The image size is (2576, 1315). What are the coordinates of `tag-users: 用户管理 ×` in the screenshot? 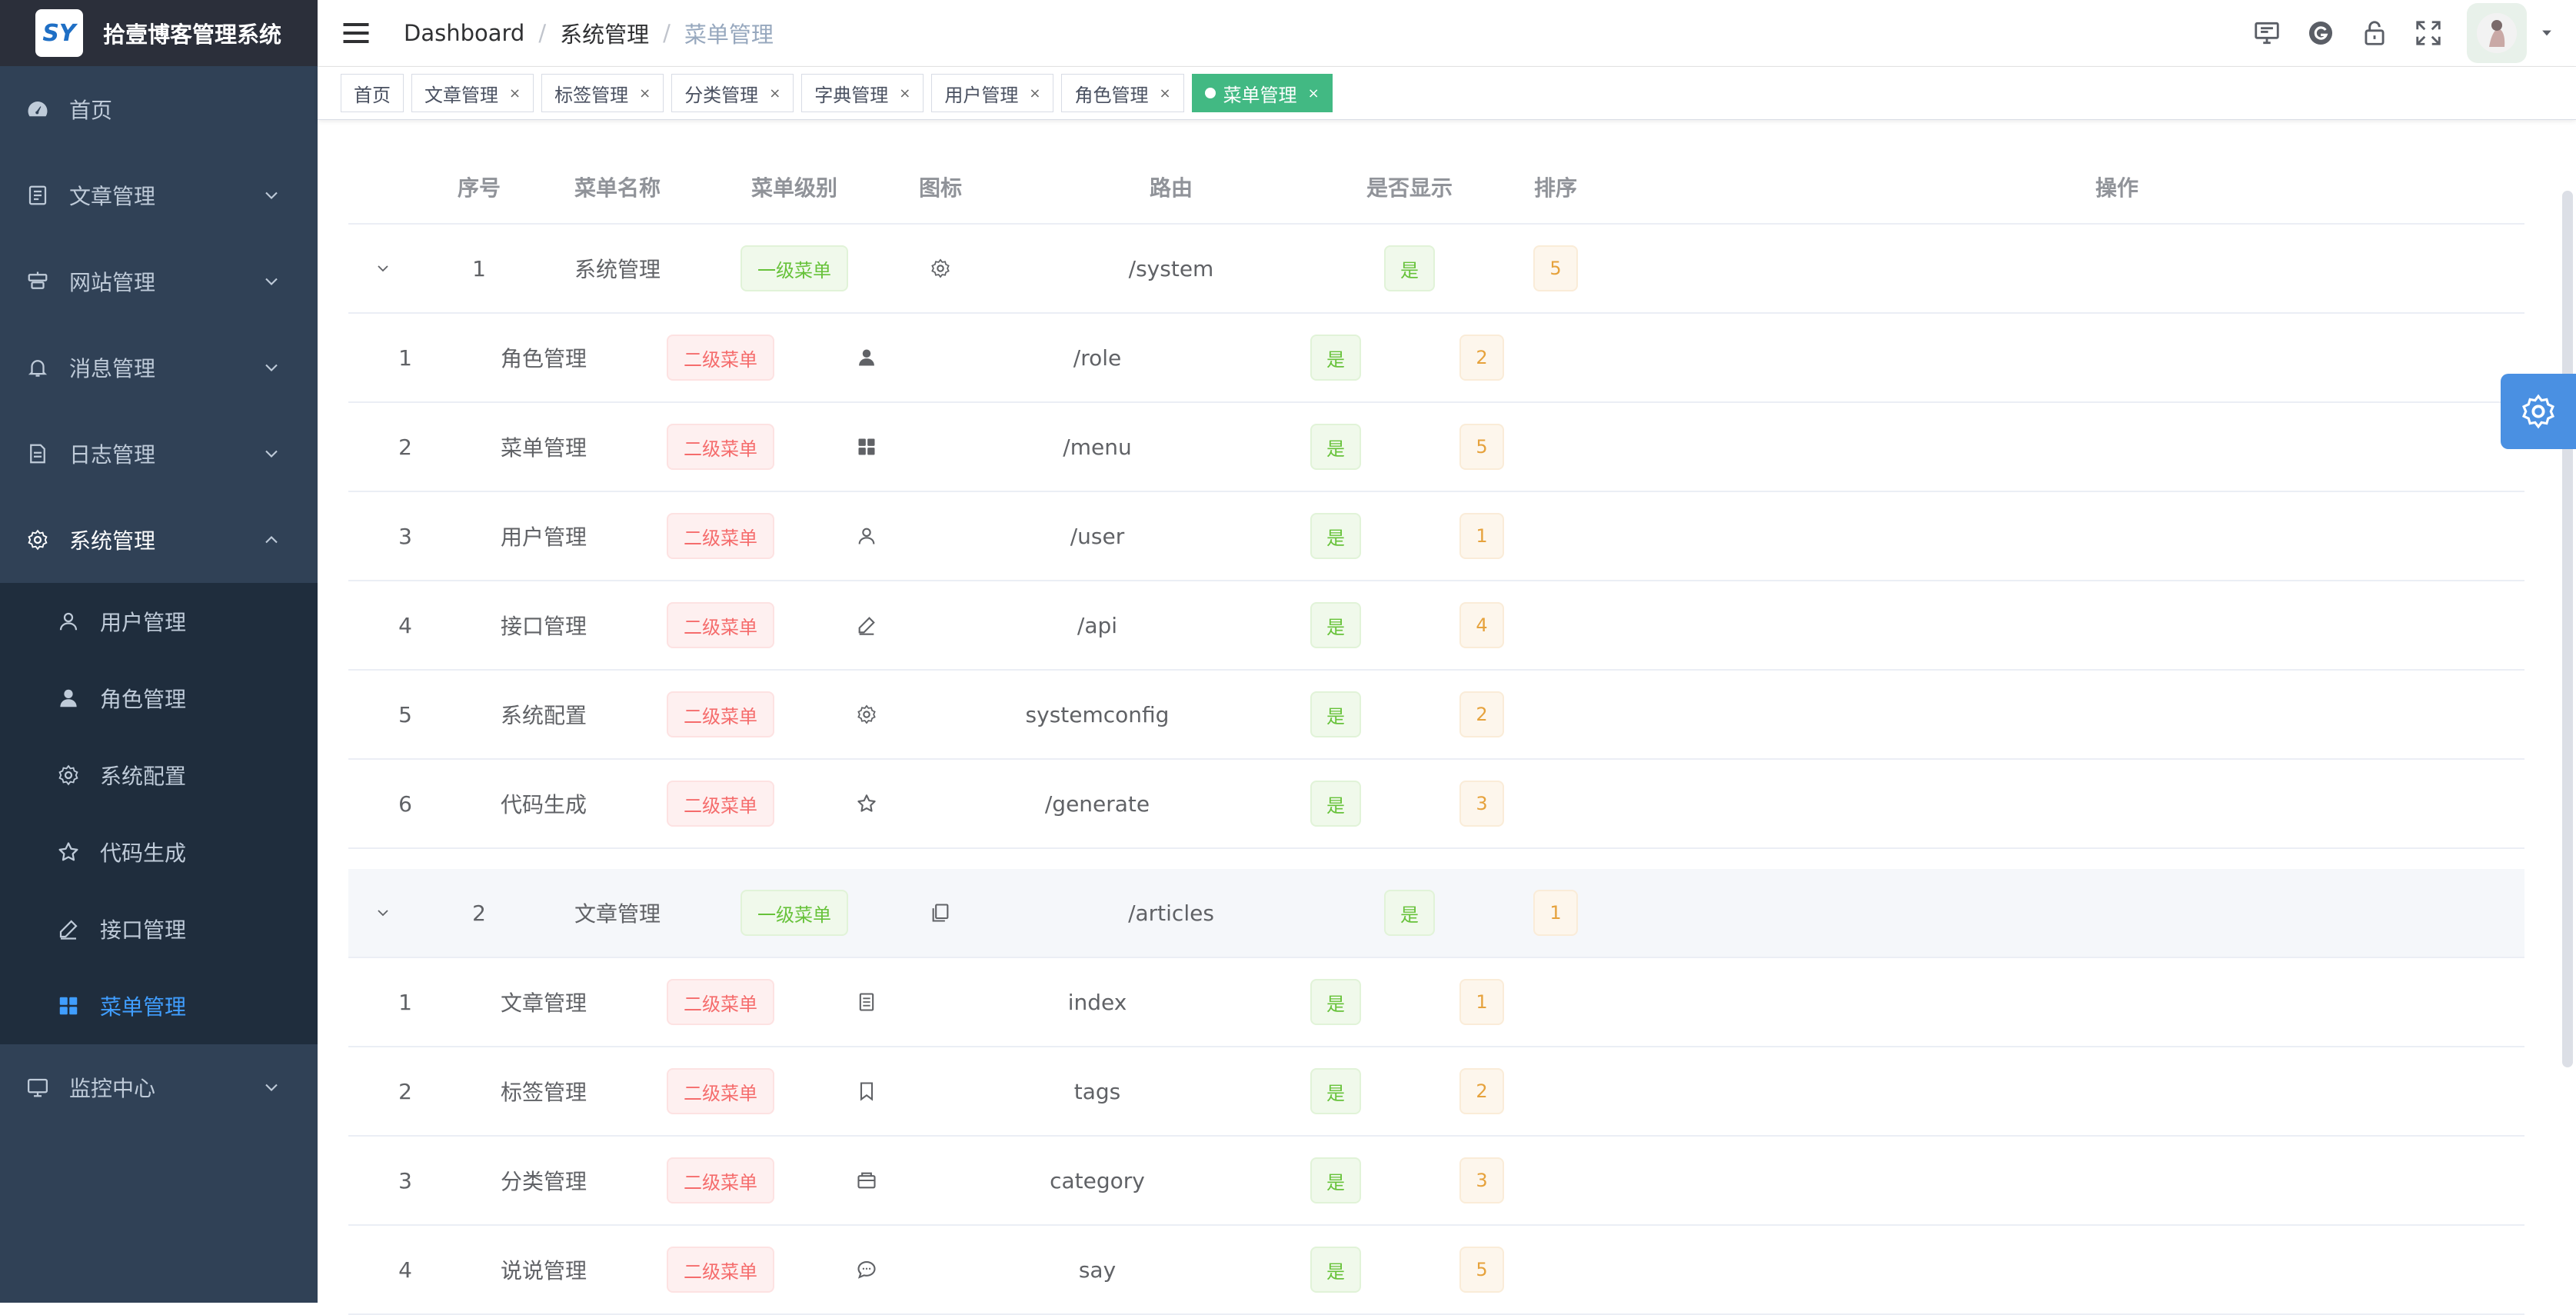 It's located at (992, 93).